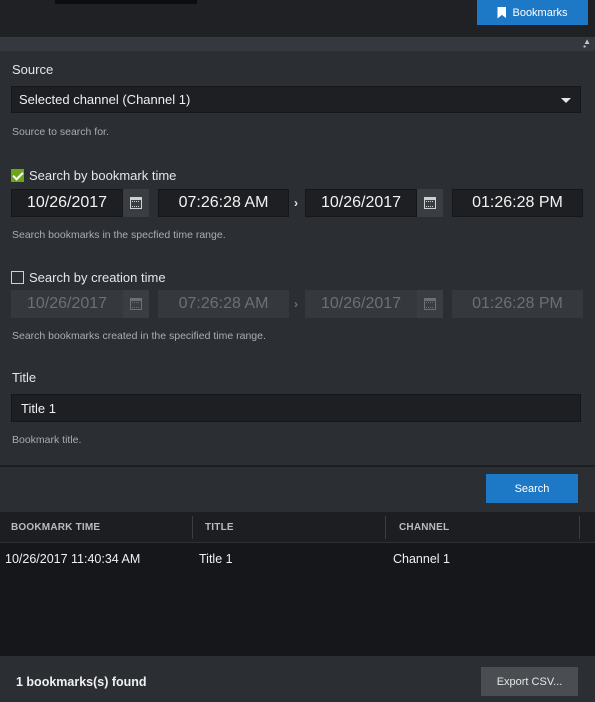 Image resolution: width=595 pixels, height=702 pixels. What do you see at coordinates (361, 203) in the screenshot?
I see `bookmark-end-date-field: 10/26/2017` at bounding box center [361, 203].